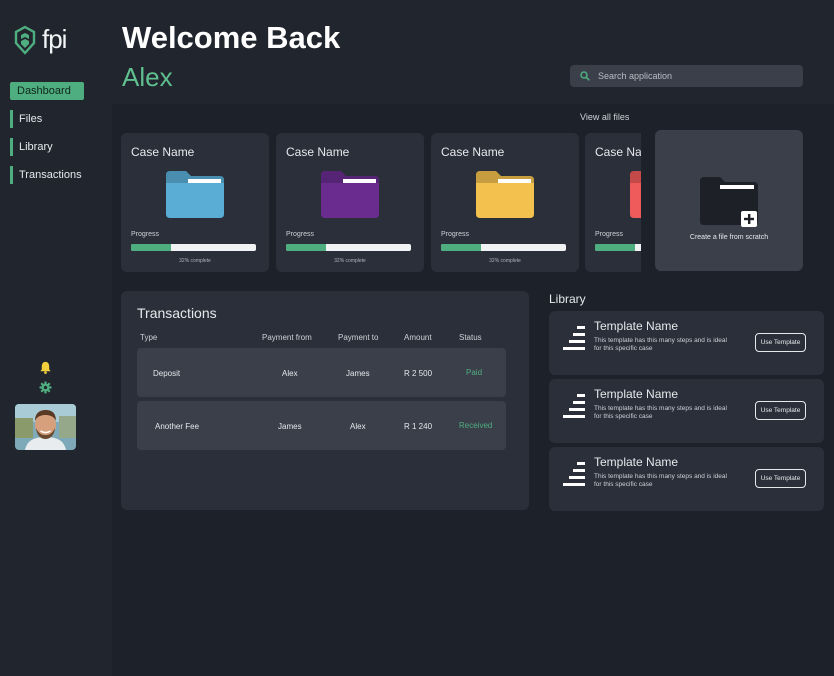 The image size is (834, 676). I want to click on avatar, so click(45, 427).